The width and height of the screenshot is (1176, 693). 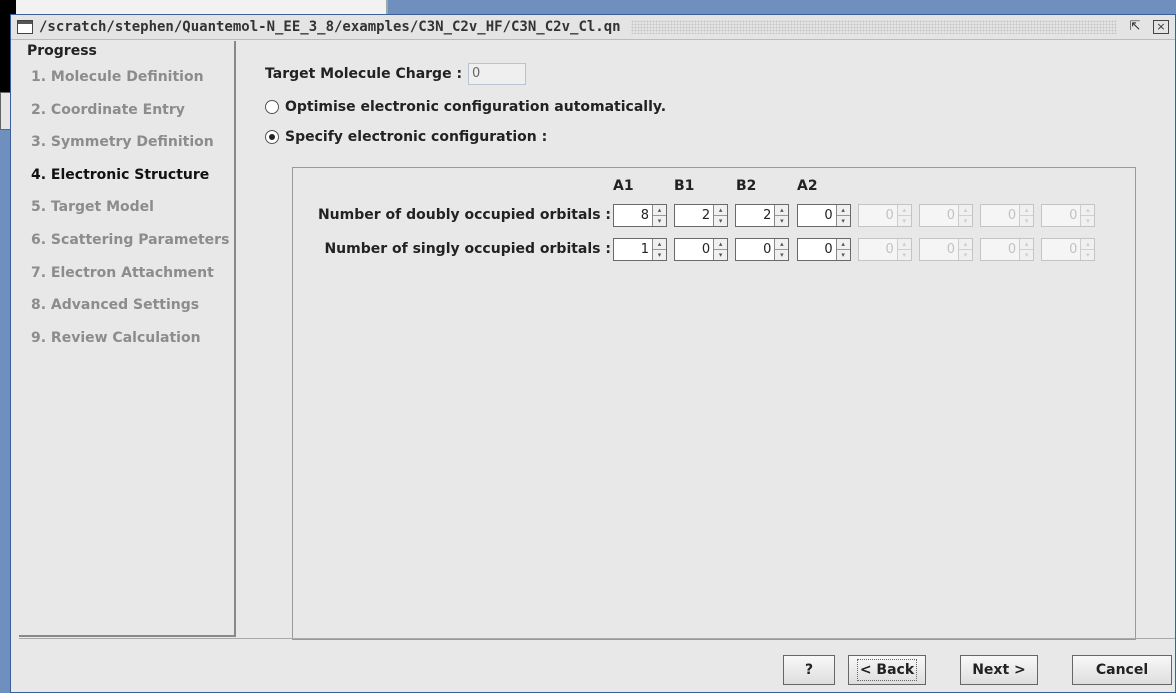 I want to click on column-header-a1: A1, so click(x=623, y=186).